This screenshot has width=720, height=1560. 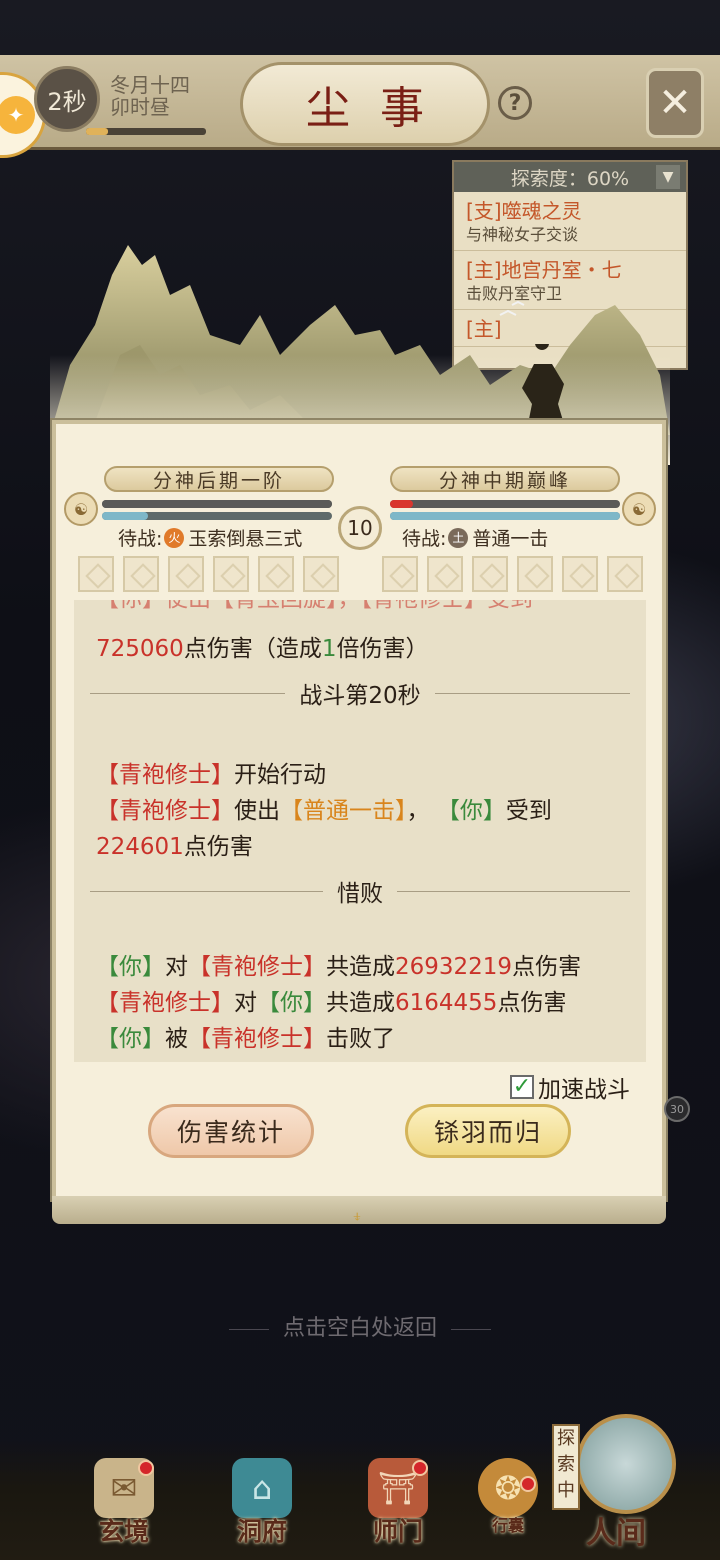 What do you see at coordinates (360, 891) in the screenshot?
I see `log-separator: 惜败` at bounding box center [360, 891].